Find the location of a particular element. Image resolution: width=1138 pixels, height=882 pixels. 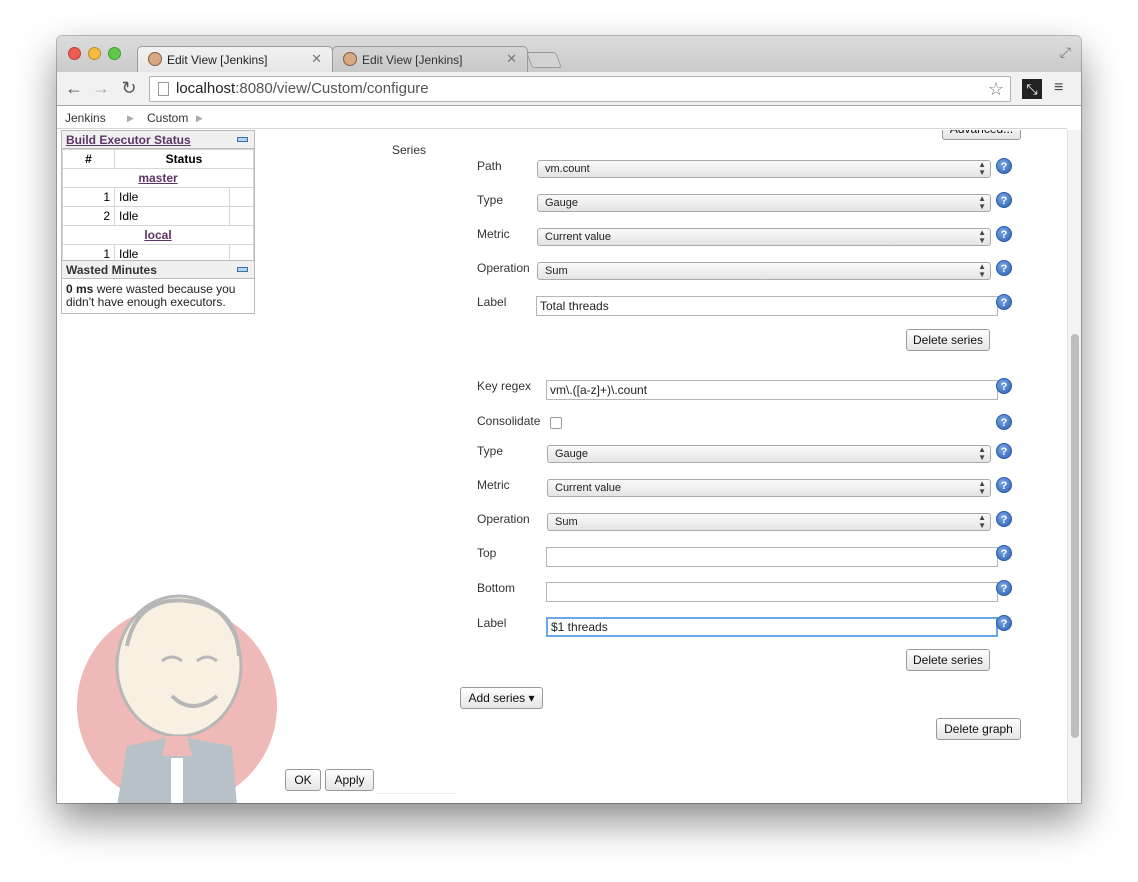

ok-button: OK is located at coordinates (303, 780).